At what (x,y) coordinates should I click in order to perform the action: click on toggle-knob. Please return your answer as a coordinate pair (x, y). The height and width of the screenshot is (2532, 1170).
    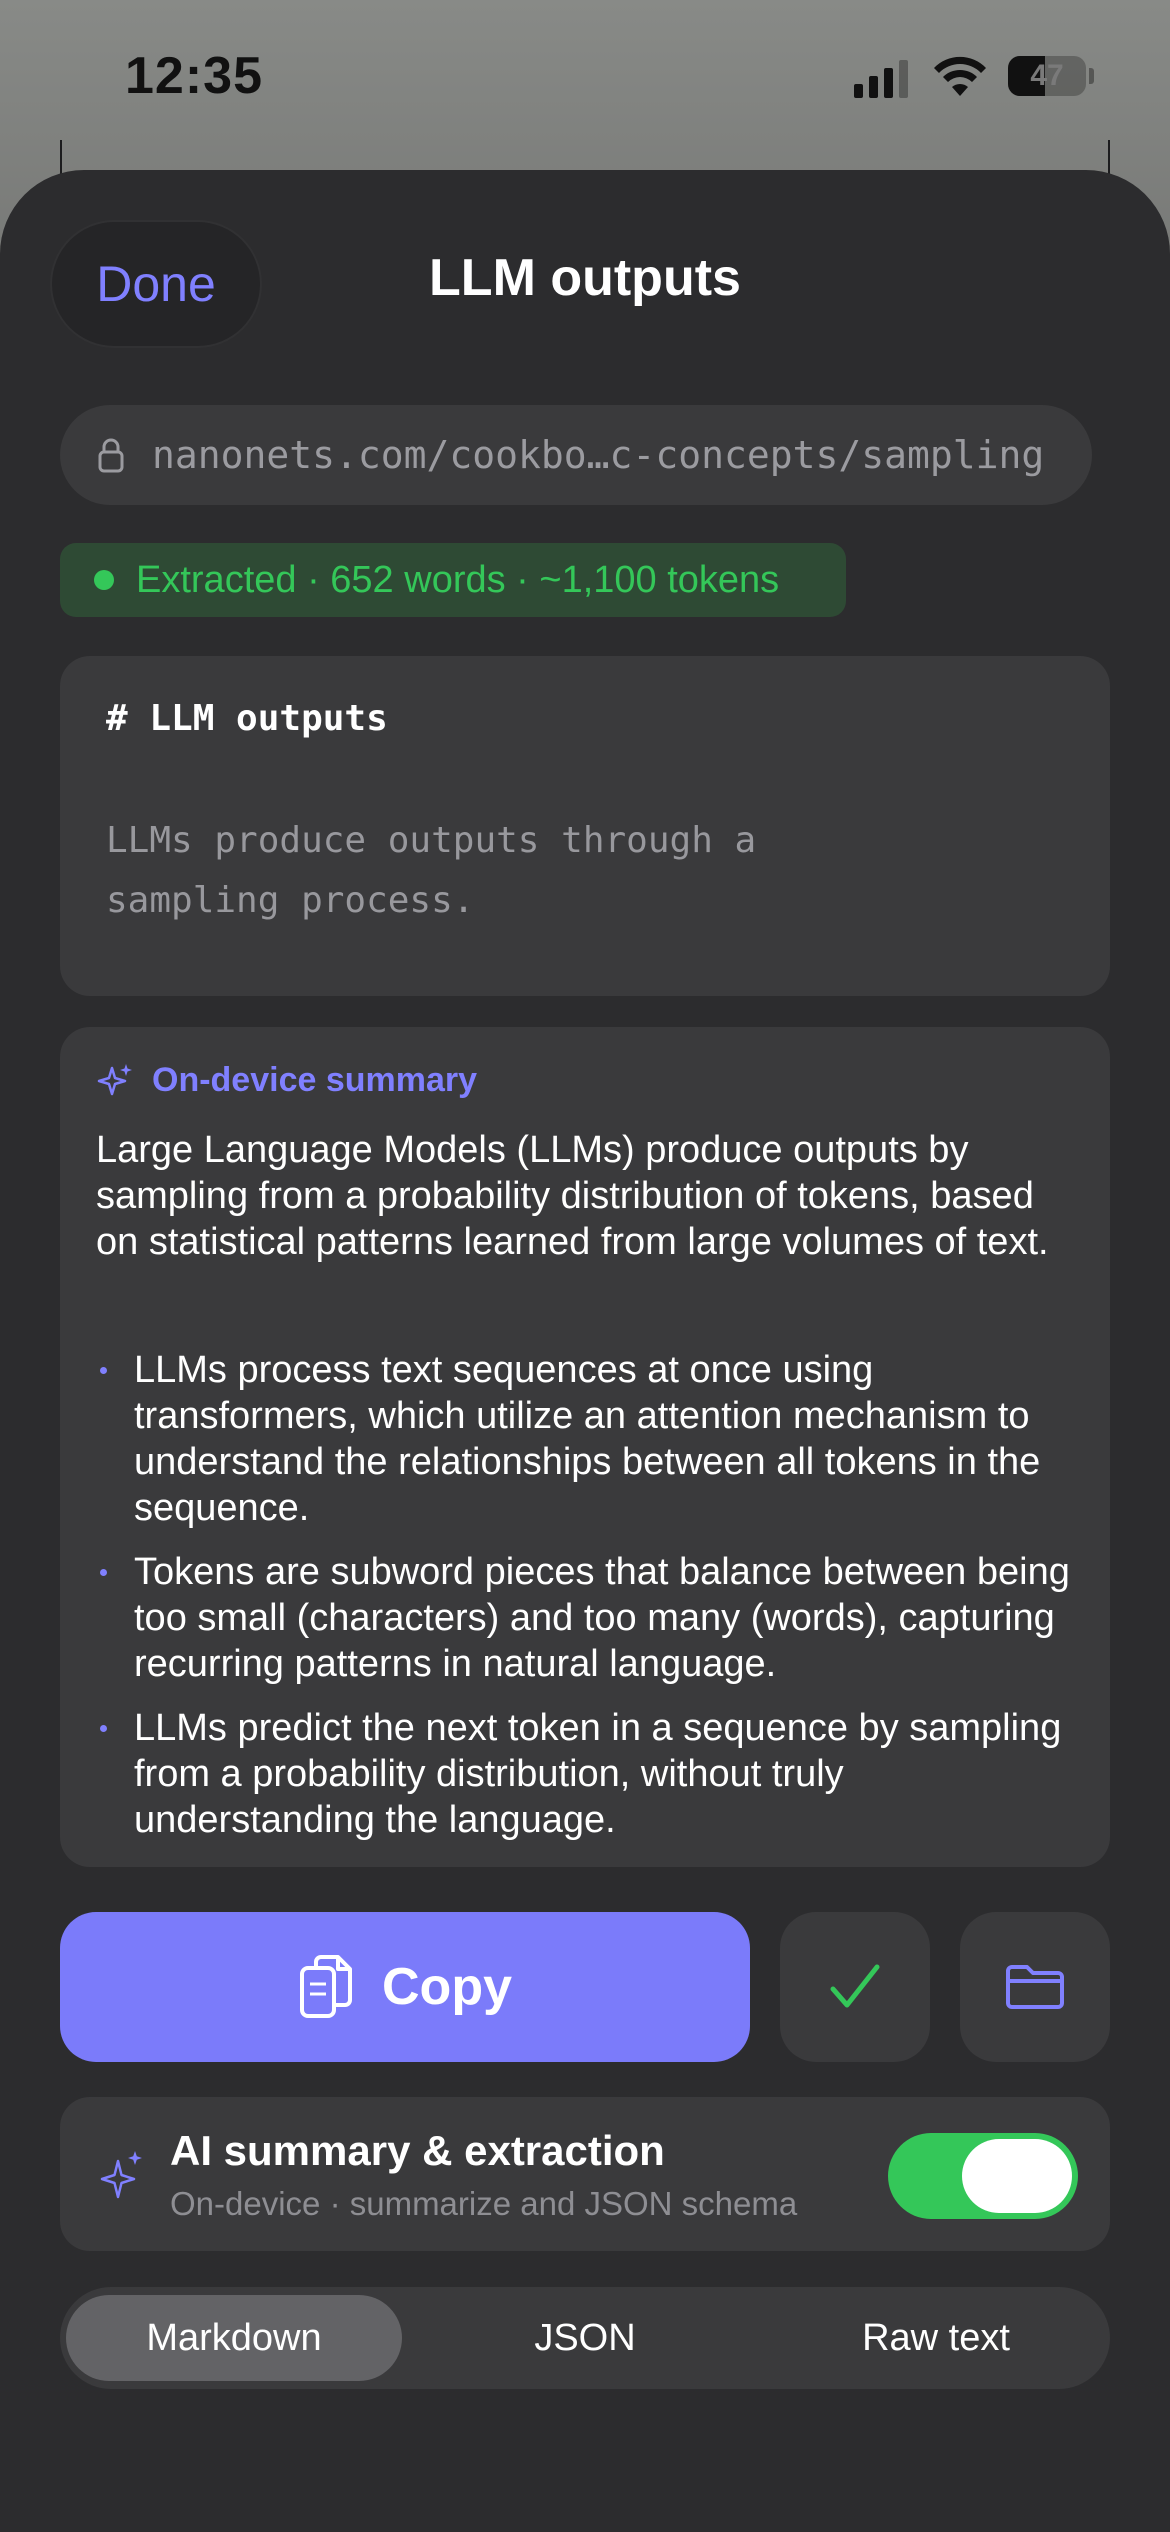
    Looking at the image, I should click on (1017, 2176).